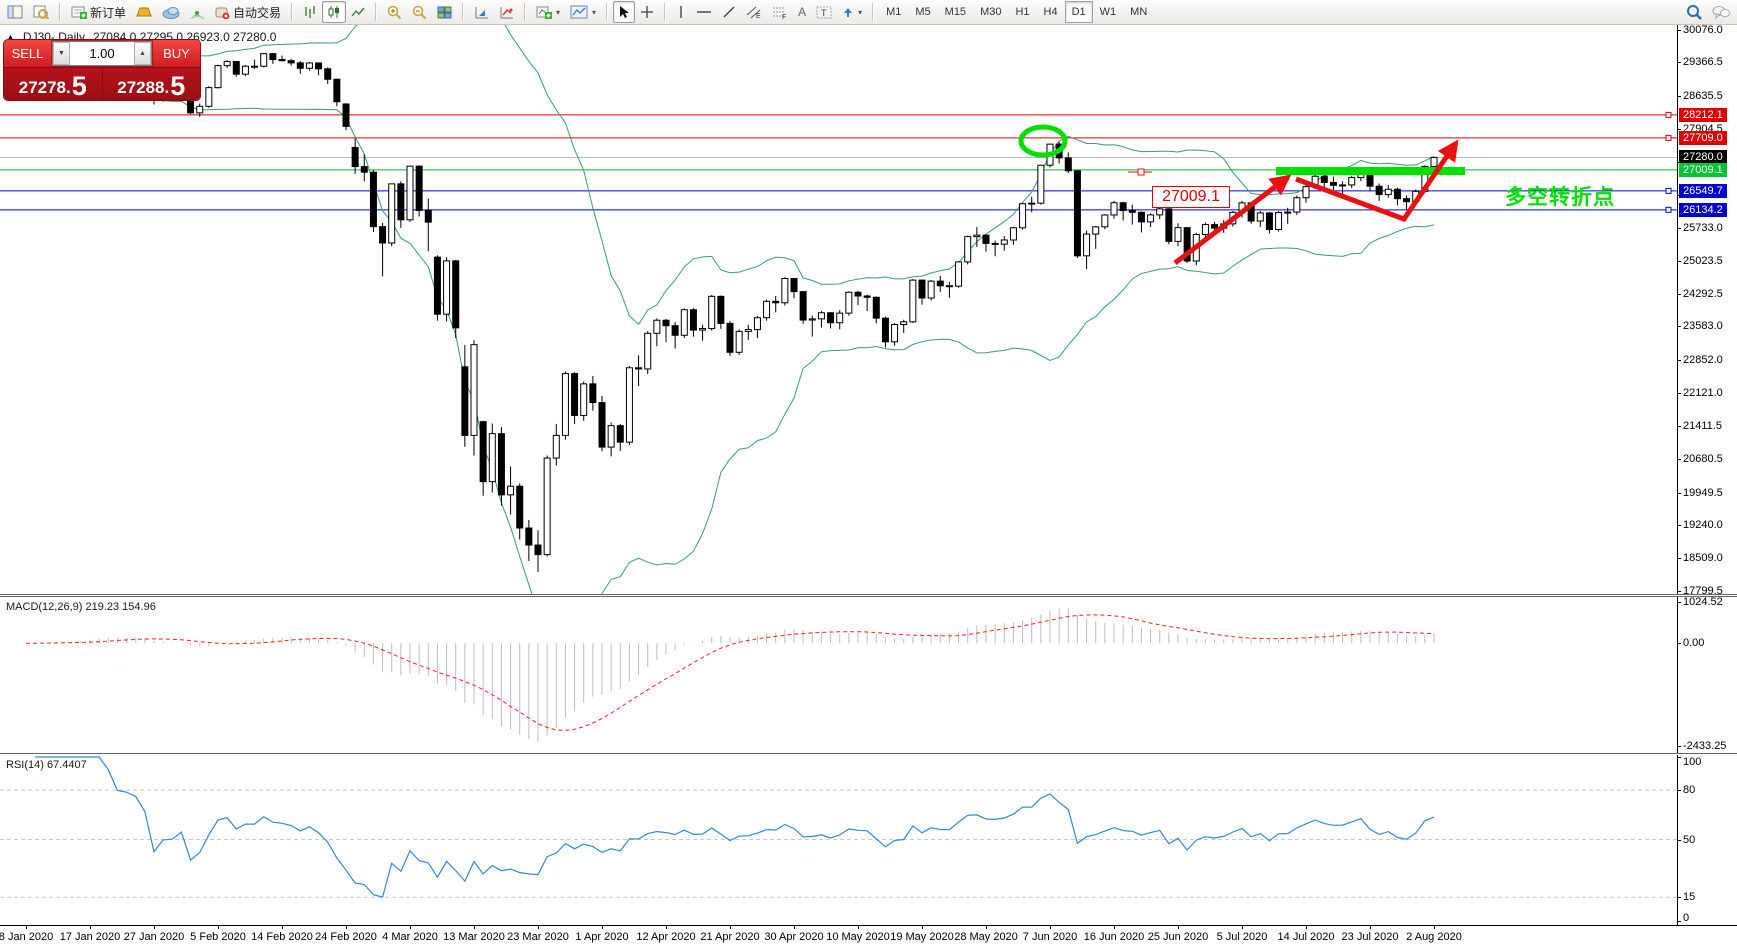 This screenshot has height=946, width=1737. I want to click on macd-canvas, so click(730, 675).